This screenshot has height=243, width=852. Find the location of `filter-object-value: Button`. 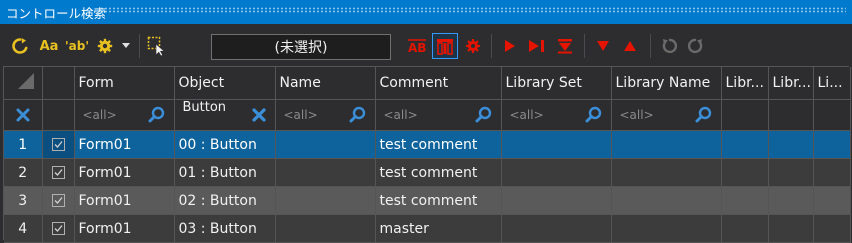

filter-object-value: Button is located at coordinates (204, 107).